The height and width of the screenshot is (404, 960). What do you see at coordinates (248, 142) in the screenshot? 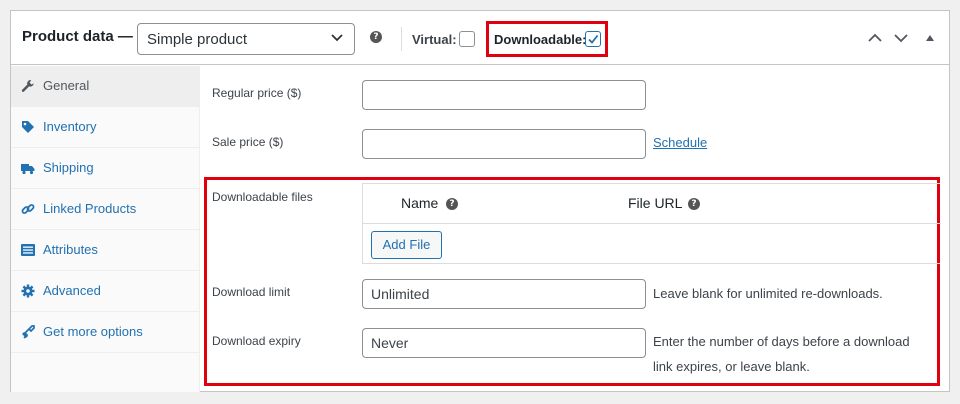
I see `sale-price-label: Sale price ($)` at bounding box center [248, 142].